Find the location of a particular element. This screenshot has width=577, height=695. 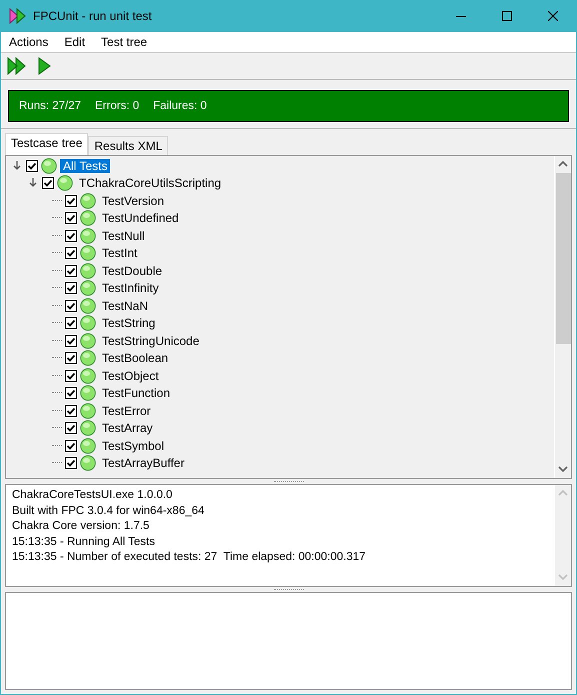

tree-item: TestError is located at coordinates (126, 411).